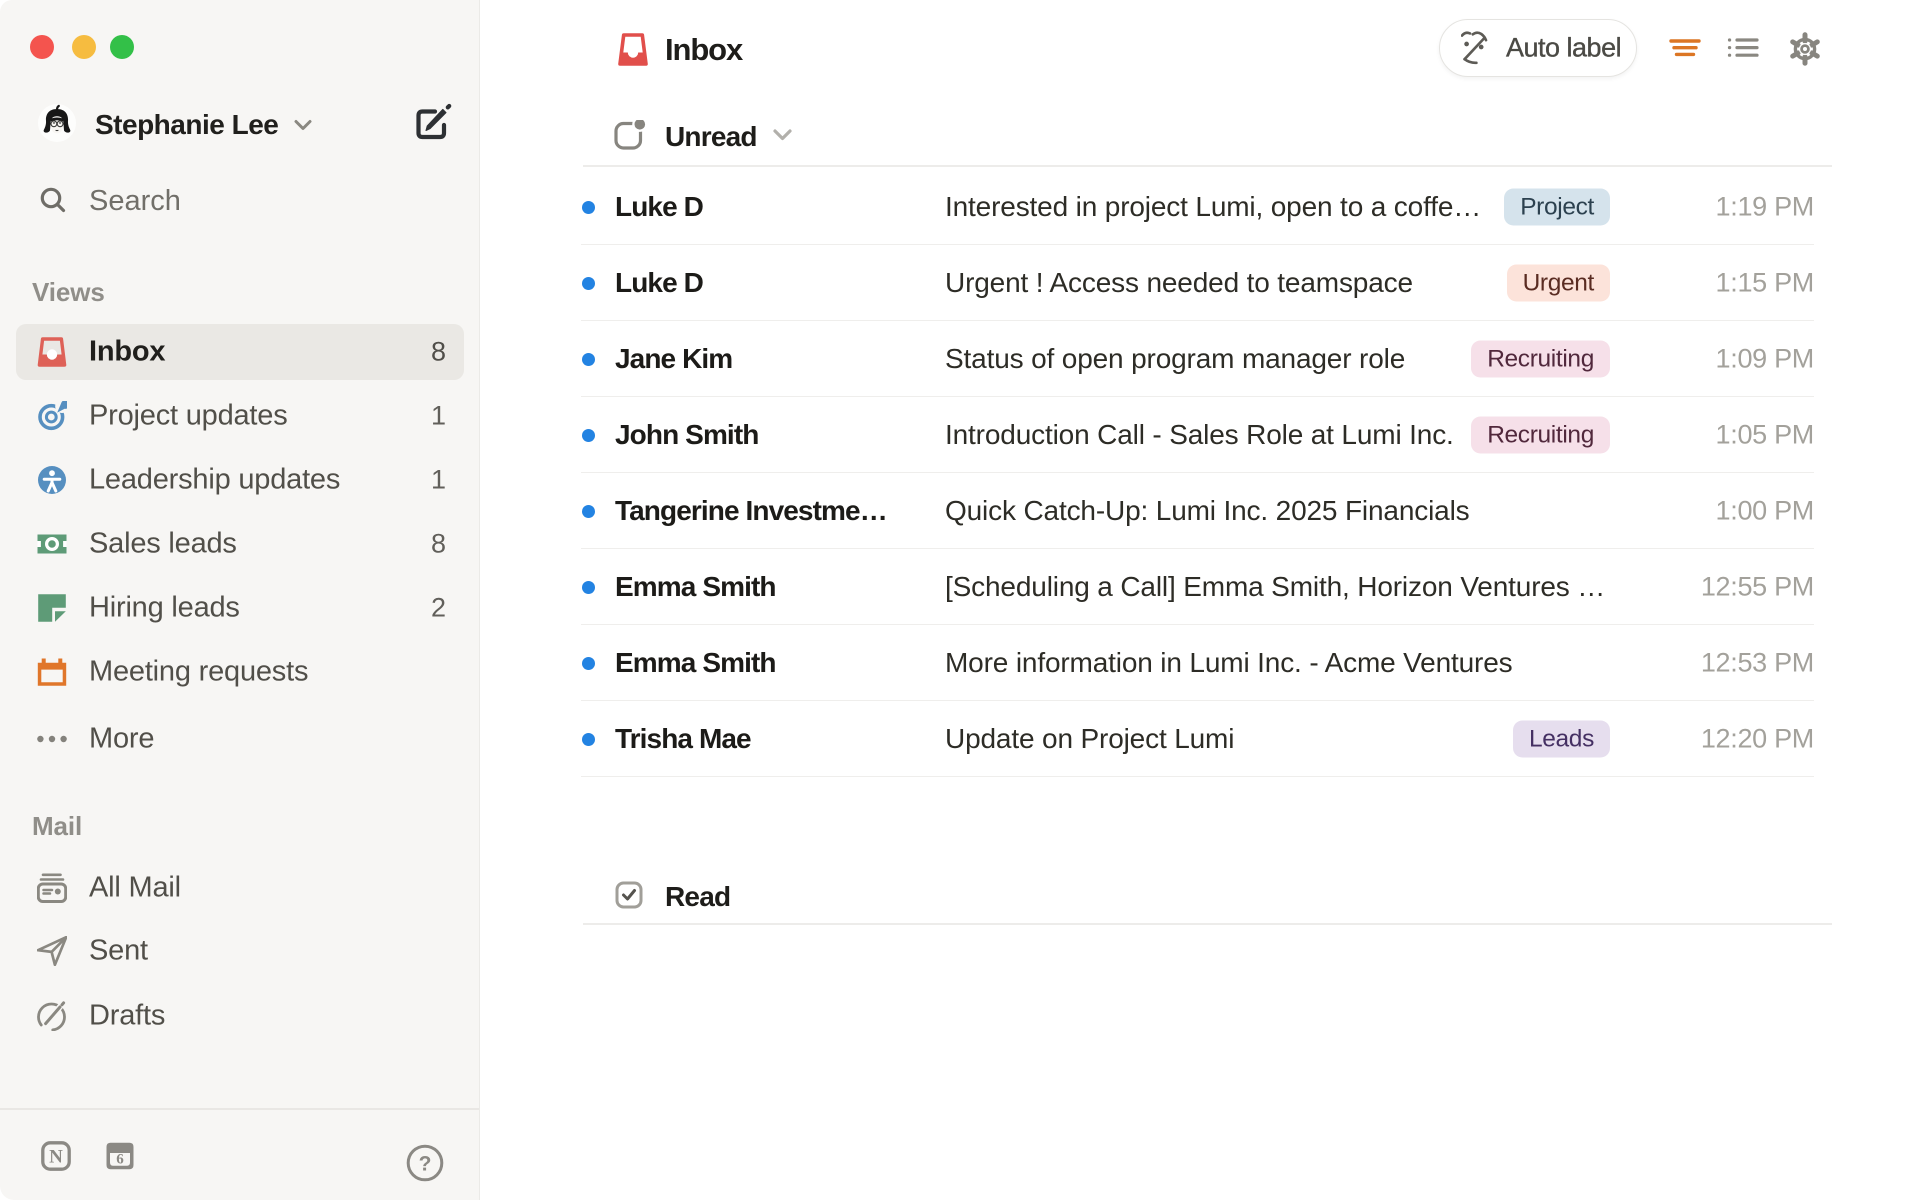  I want to click on svg-text: 6, so click(120, 1160).